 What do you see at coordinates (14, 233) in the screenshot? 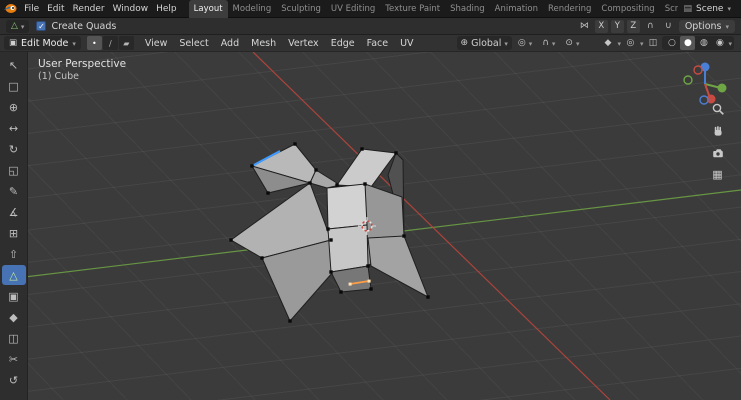
I see `tool-add-cube: ⊞` at bounding box center [14, 233].